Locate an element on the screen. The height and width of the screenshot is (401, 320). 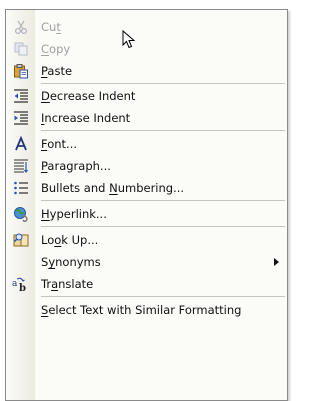
menu-item-label: Translate is located at coordinates (67, 284).